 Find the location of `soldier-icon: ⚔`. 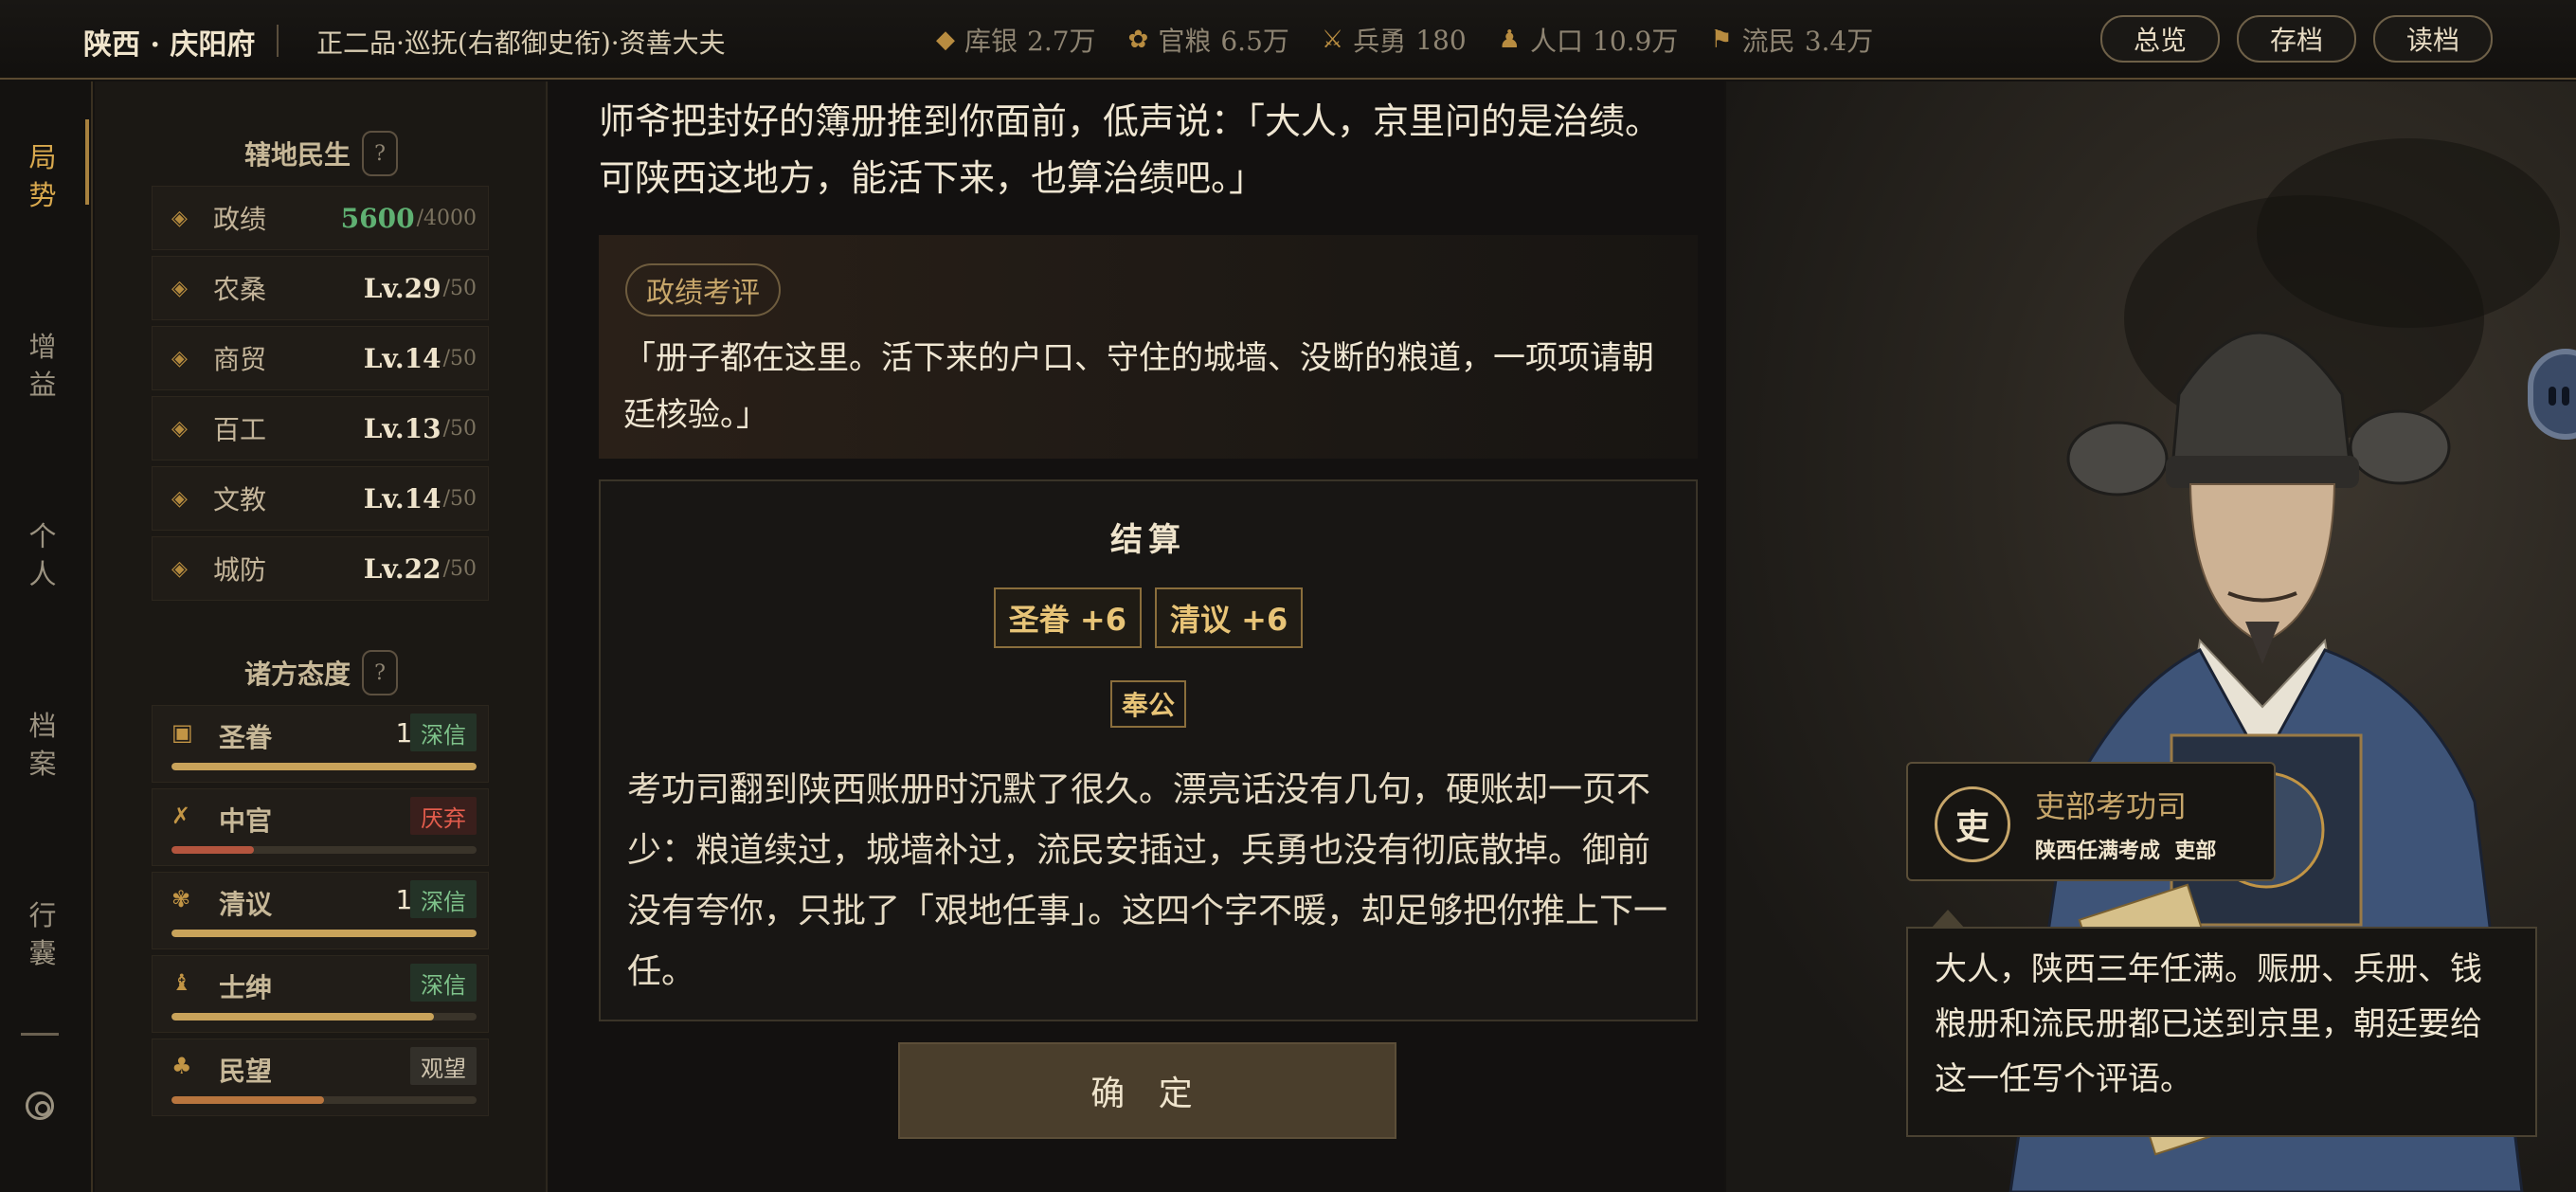

soldier-icon: ⚔ is located at coordinates (1332, 40).